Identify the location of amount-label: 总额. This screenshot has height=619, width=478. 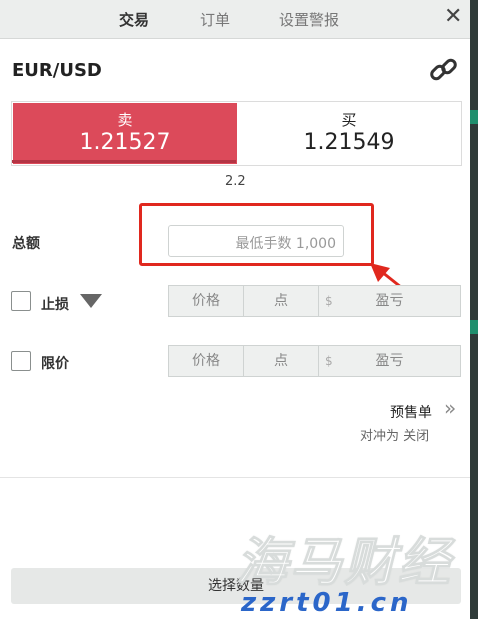
(26, 244).